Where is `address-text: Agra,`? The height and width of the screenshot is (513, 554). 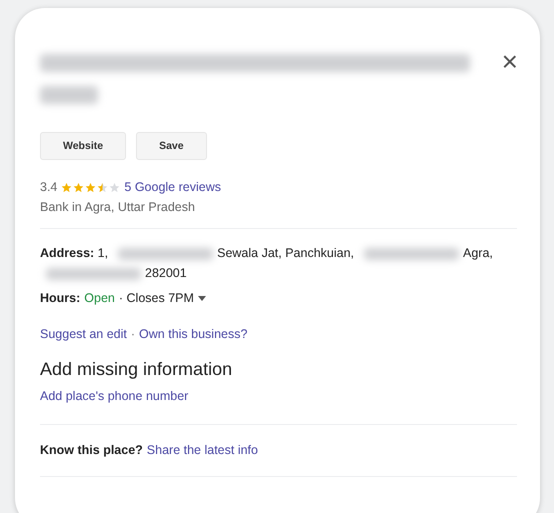 address-text: Agra, is located at coordinates (478, 253).